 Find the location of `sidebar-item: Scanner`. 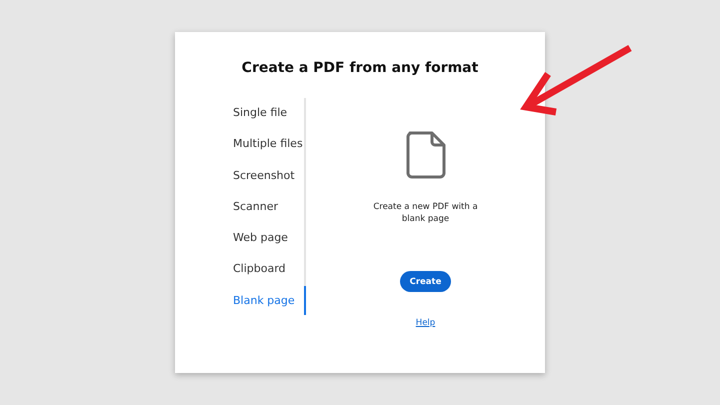

sidebar-item: Scanner is located at coordinates (268, 206).